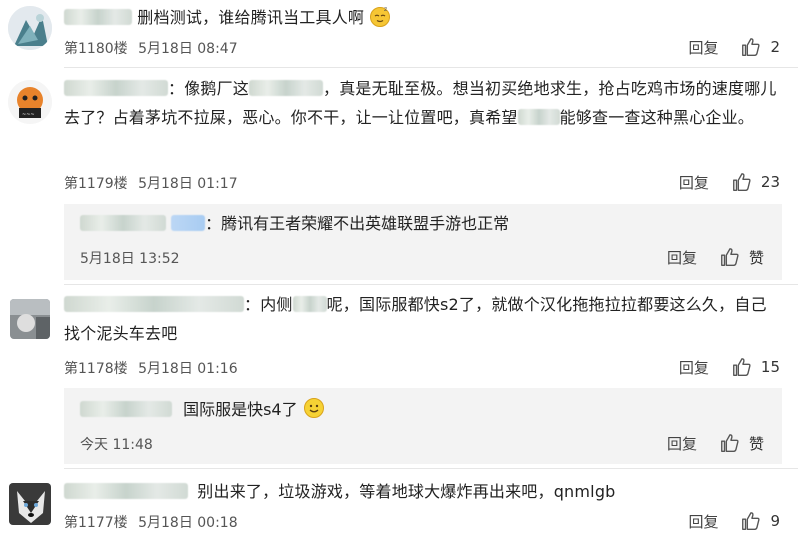 Image resolution: width=798 pixels, height=542 pixels. What do you see at coordinates (188, 523) in the screenshot?
I see `comment-date: 5月18日 00:18` at bounding box center [188, 523].